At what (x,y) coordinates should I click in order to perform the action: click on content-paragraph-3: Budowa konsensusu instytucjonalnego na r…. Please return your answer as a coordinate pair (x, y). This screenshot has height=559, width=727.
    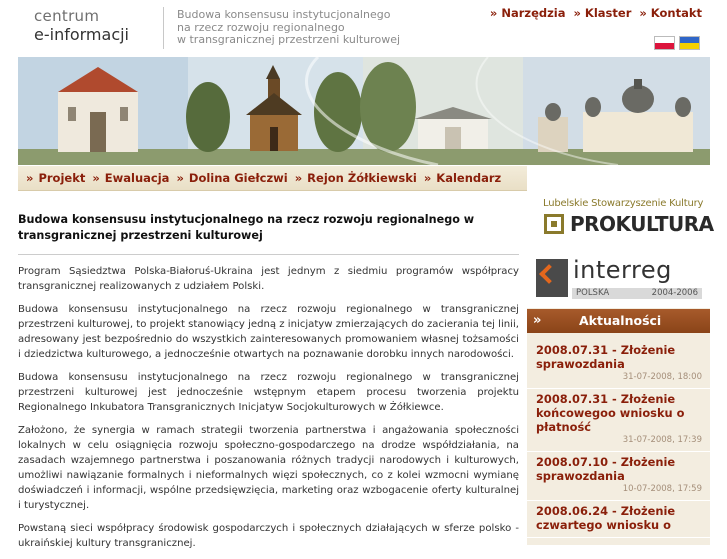
    Looking at the image, I should click on (268, 392).